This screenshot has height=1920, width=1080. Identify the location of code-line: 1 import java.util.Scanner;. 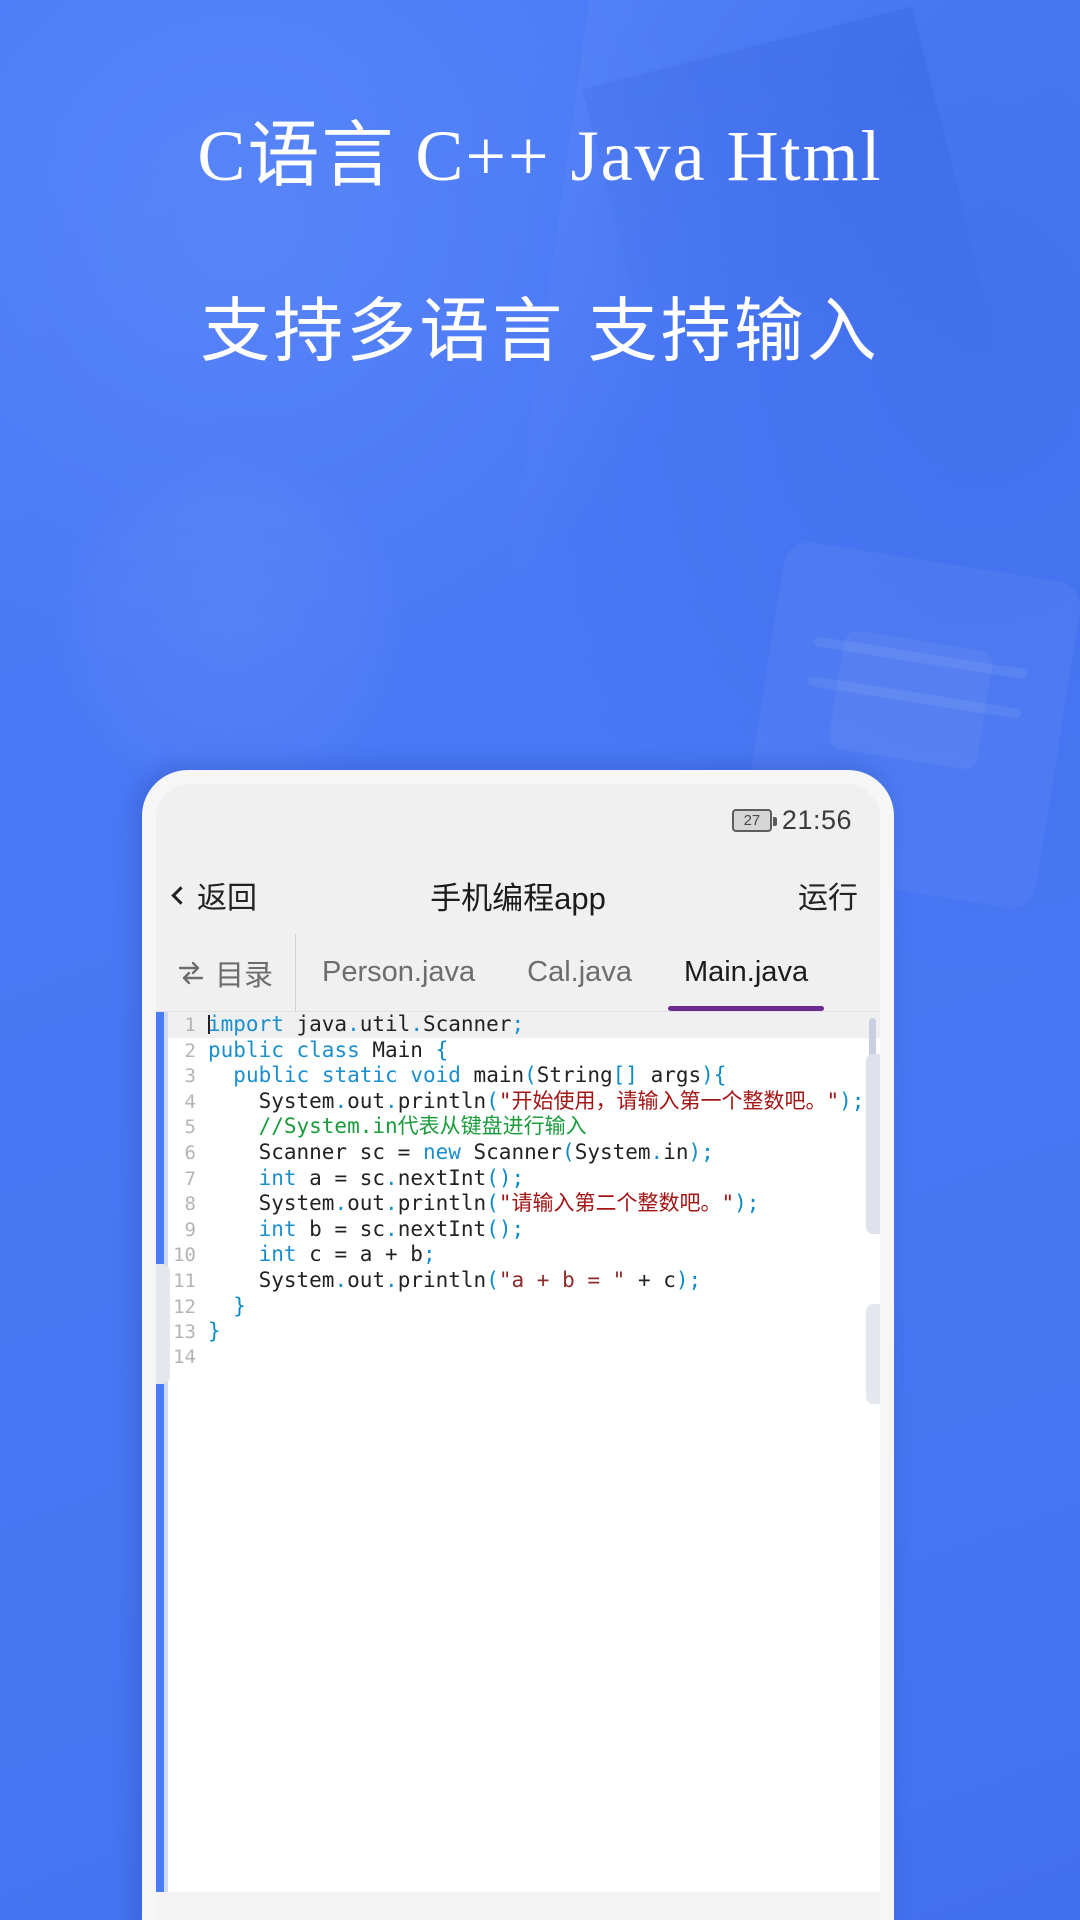
(518, 1025).